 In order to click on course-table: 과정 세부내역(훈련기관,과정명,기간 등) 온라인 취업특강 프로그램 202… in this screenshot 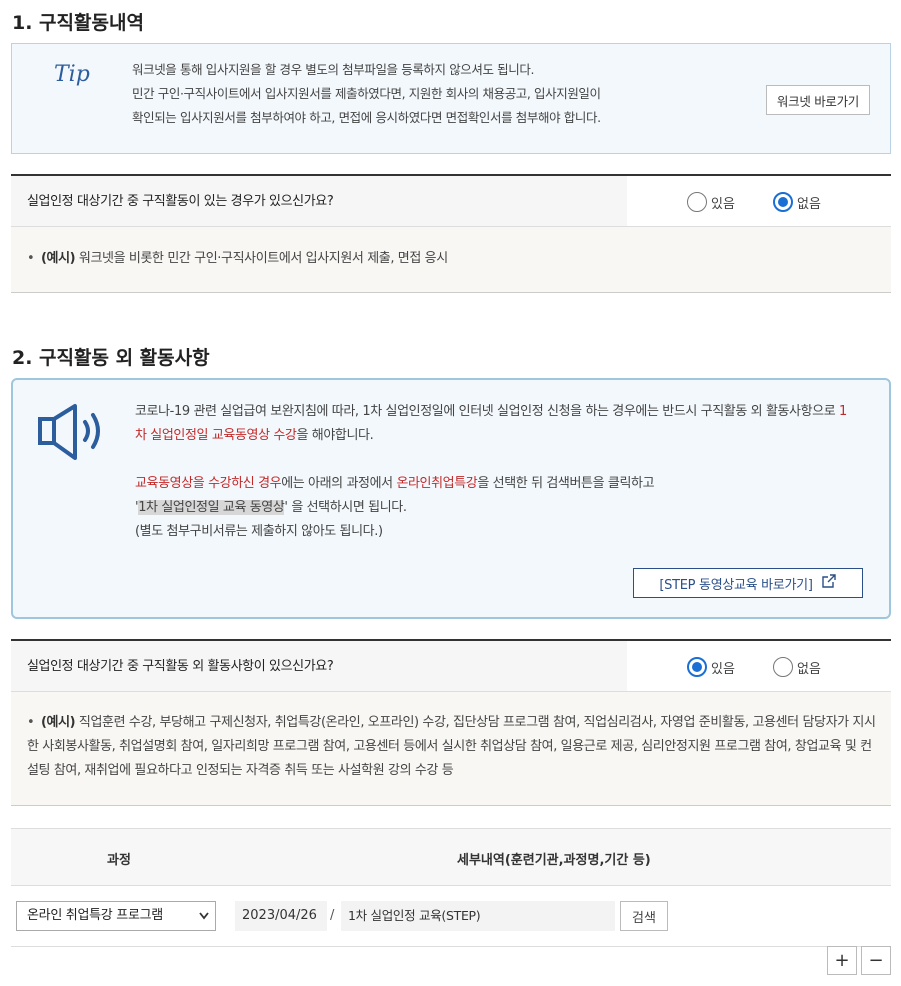, I will do `click(451, 887)`.